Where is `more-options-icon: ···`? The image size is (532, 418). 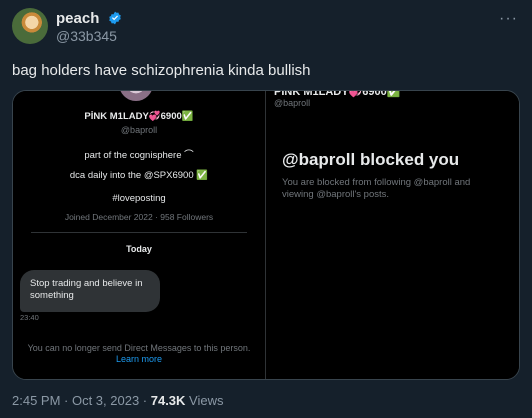 more-options-icon: ··· is located at coordinates (508, 19).